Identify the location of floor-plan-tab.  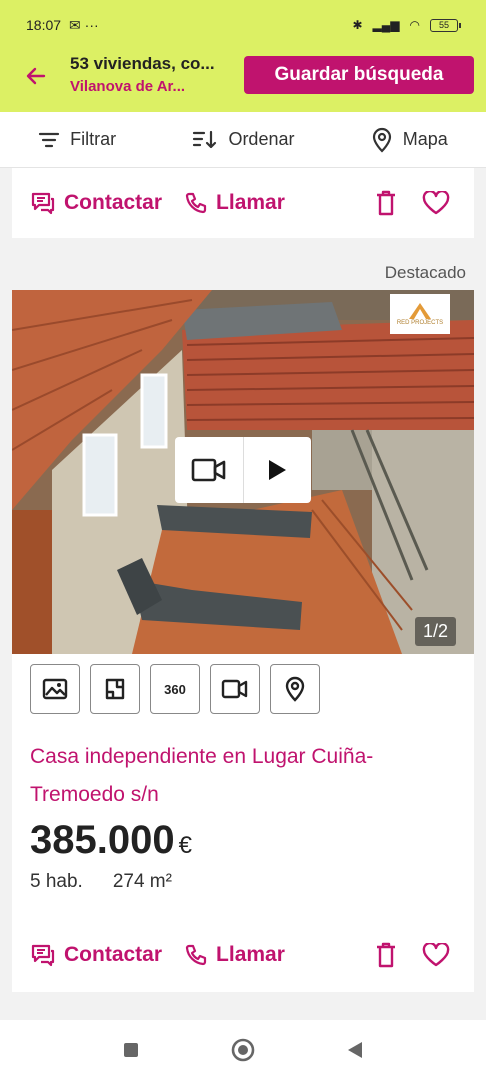
(115, 689).